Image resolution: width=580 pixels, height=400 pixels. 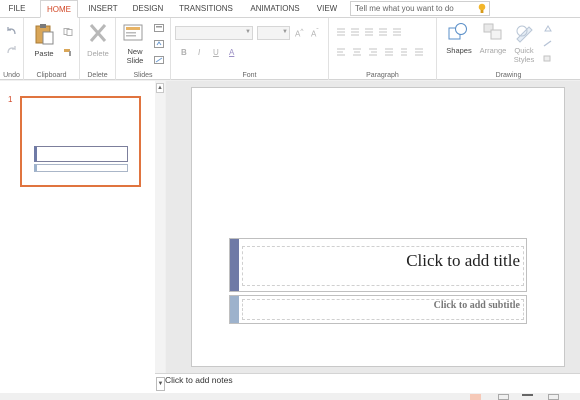 I want to click on new-slide-label-1: New, so click(x=135, y=51).